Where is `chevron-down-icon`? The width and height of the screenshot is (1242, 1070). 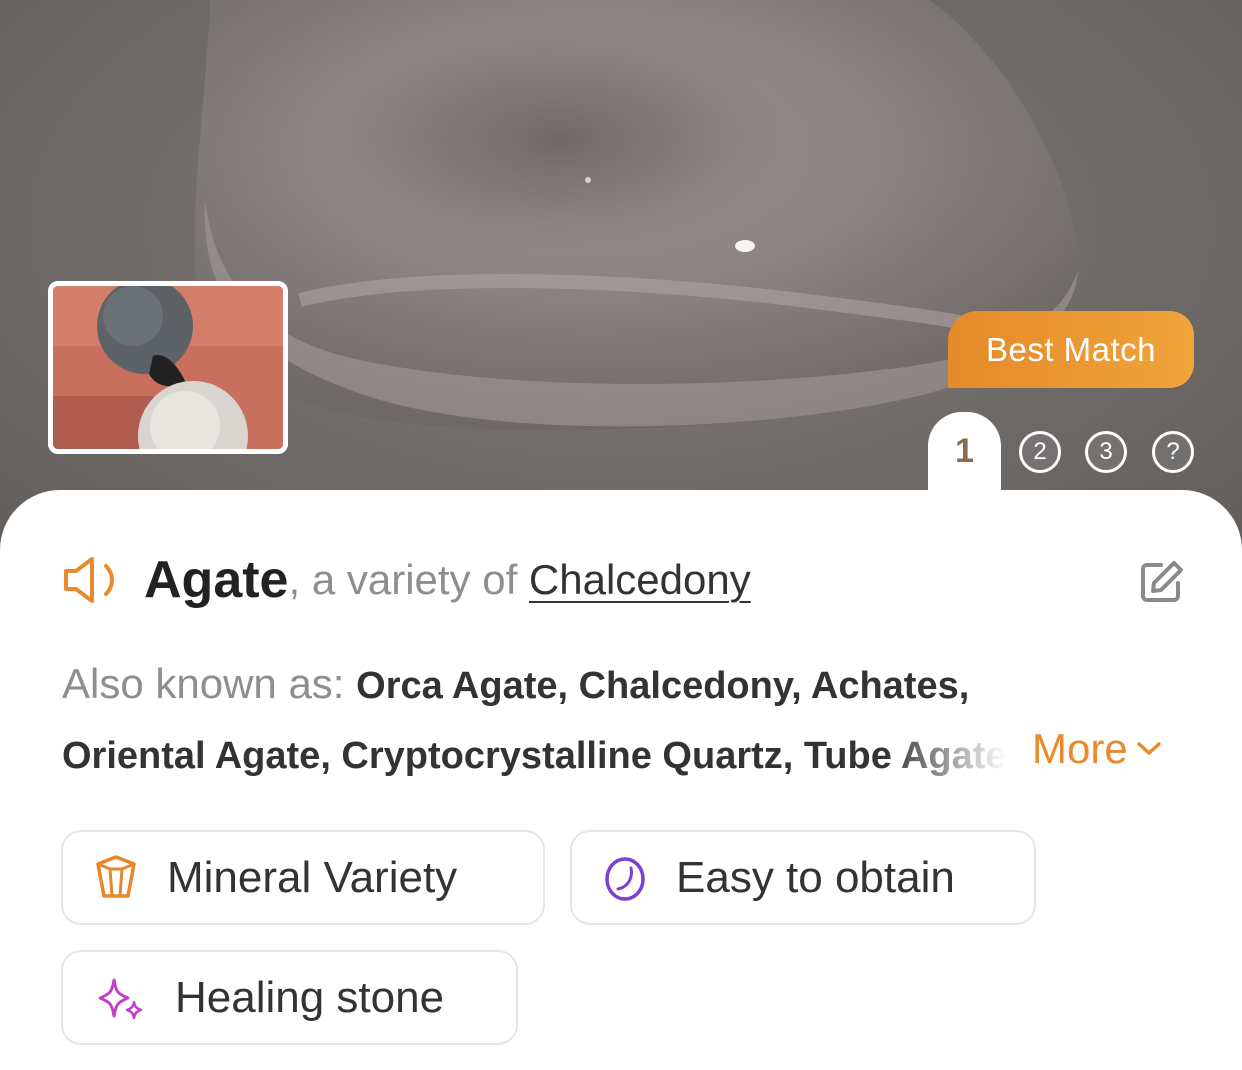 chevron-down-icon is located at coordinates (1148, 748).